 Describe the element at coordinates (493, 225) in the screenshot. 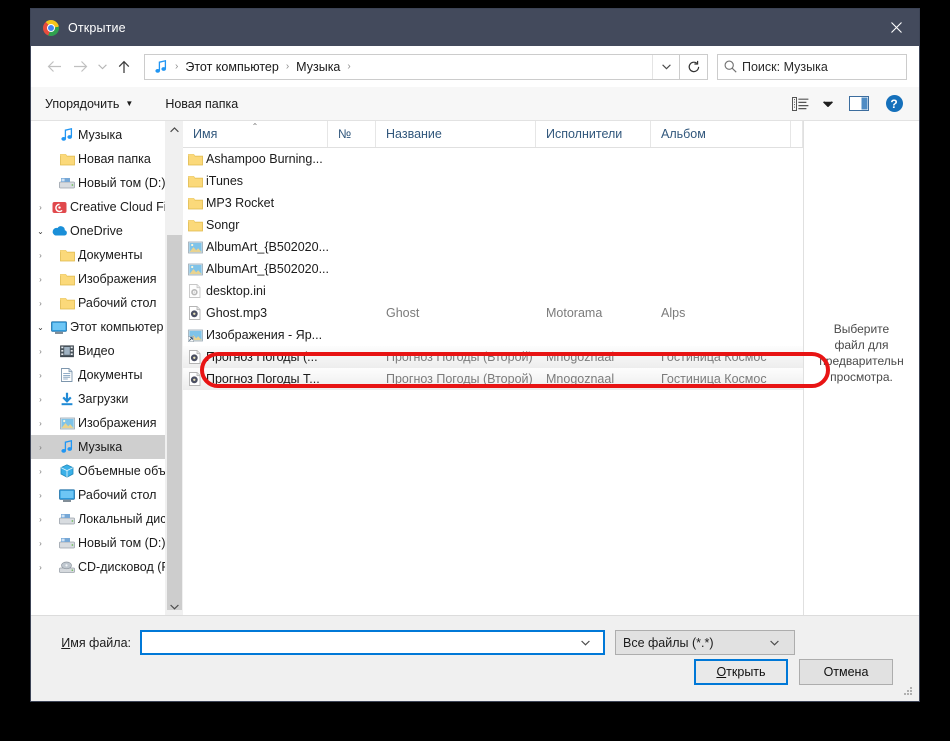

I see `table-row: Songr` at that location.